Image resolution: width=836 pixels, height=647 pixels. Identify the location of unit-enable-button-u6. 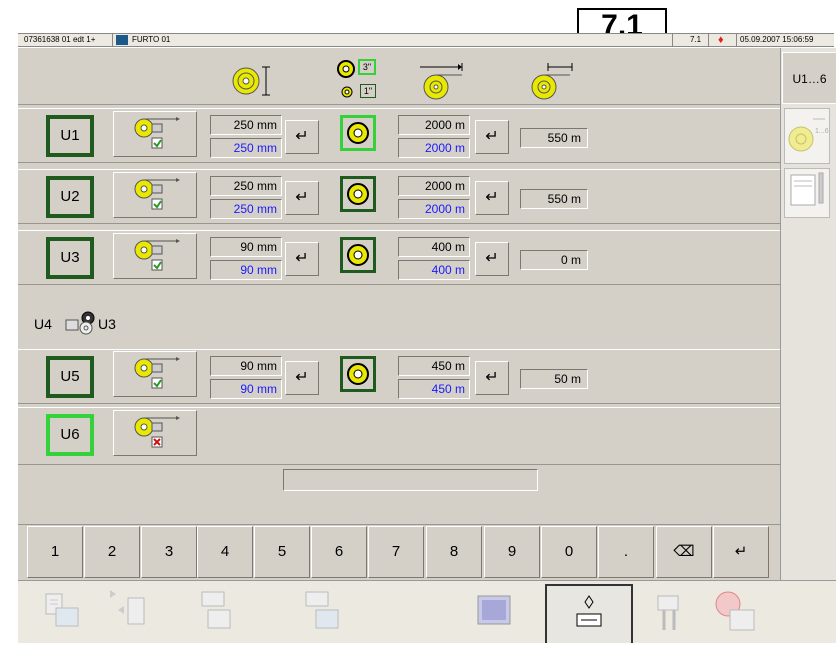
(155, 433).